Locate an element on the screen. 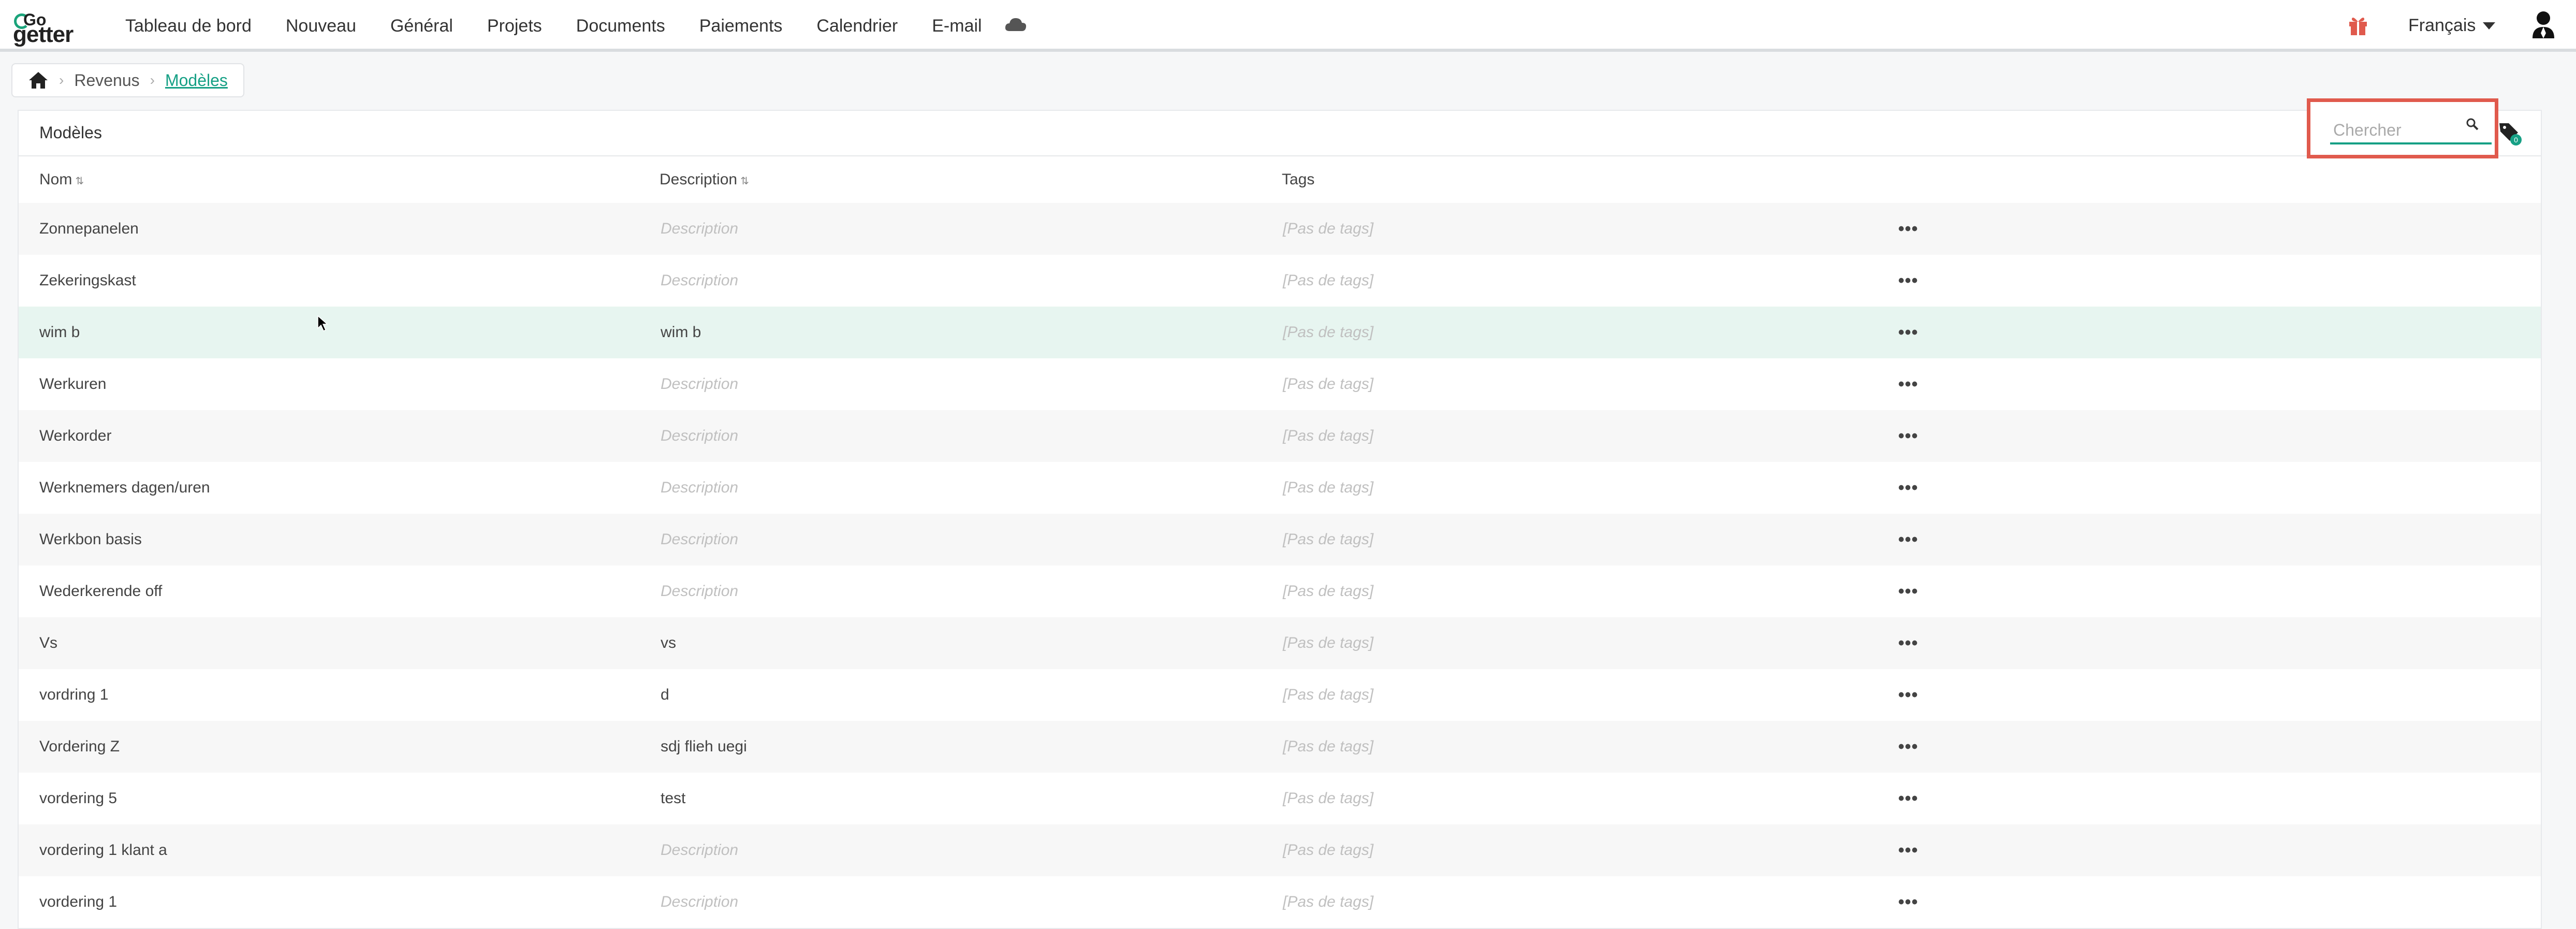 The height and width of the screenshot is (929, 2576). row-name: Vs is located at coordinates (48, 643).